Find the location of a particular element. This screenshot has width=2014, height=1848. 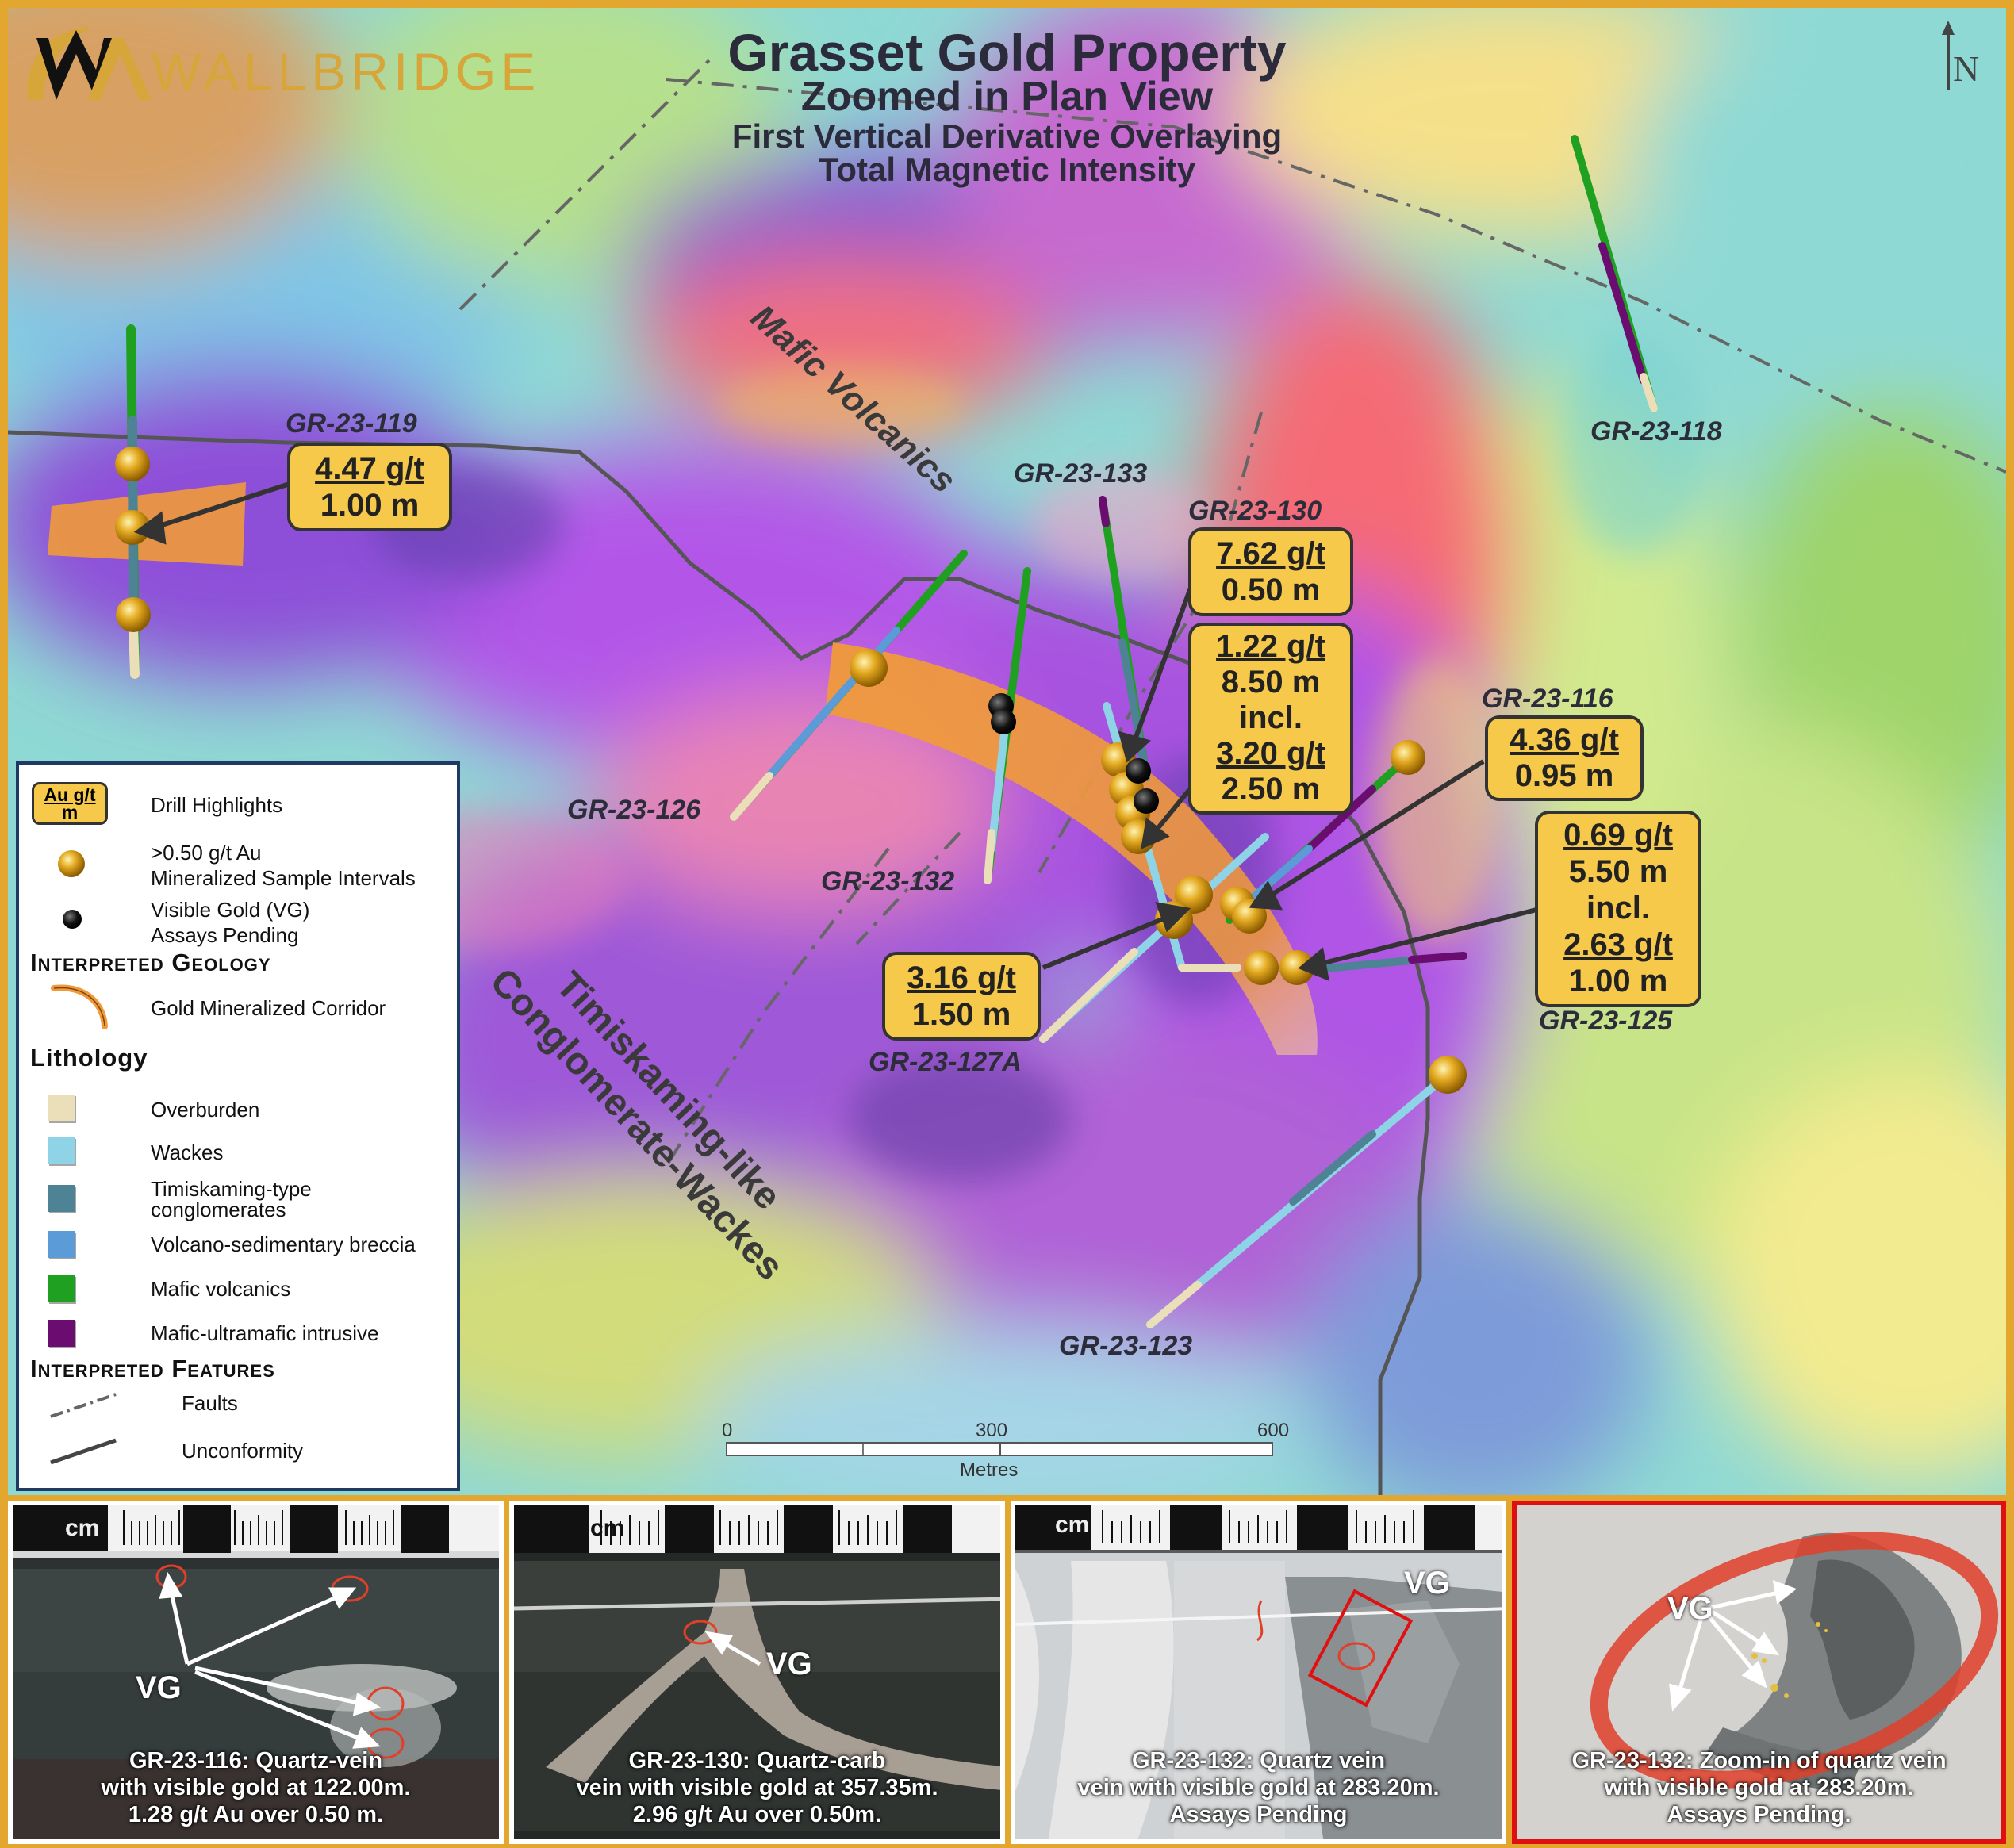

callout-gr-23-133-width2: 2.50 m is located at coordinates (1271, 789).